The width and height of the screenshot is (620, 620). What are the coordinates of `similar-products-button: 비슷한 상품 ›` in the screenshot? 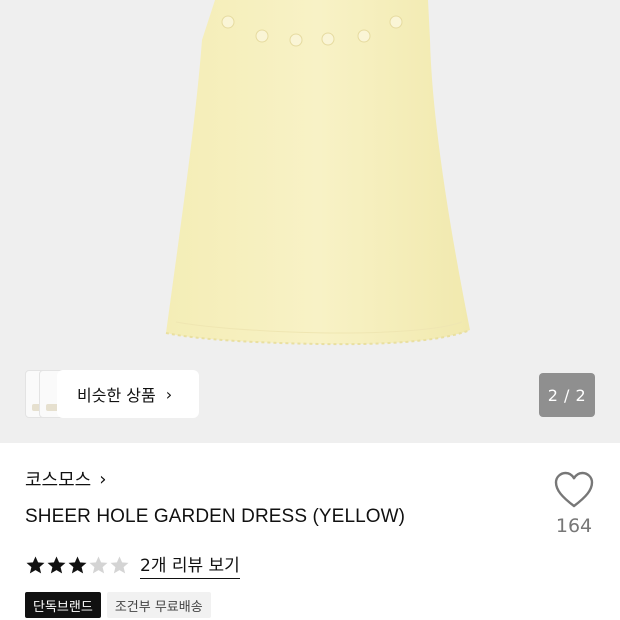 It's located at (112, 394).